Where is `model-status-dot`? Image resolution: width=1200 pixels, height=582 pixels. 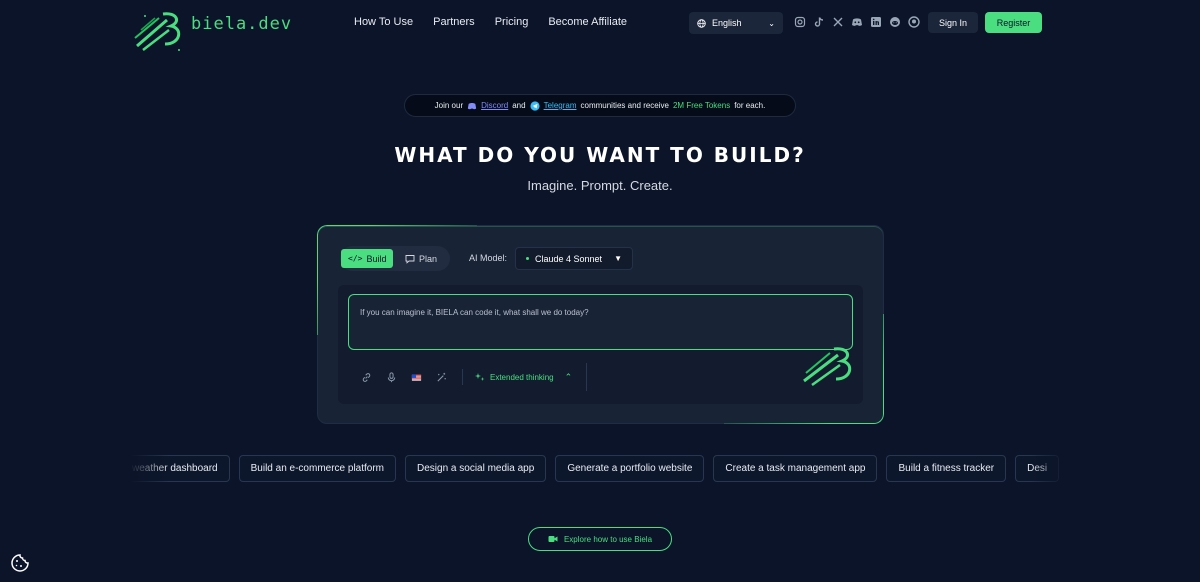
model-status-dot is located at coordinates (527, 258).